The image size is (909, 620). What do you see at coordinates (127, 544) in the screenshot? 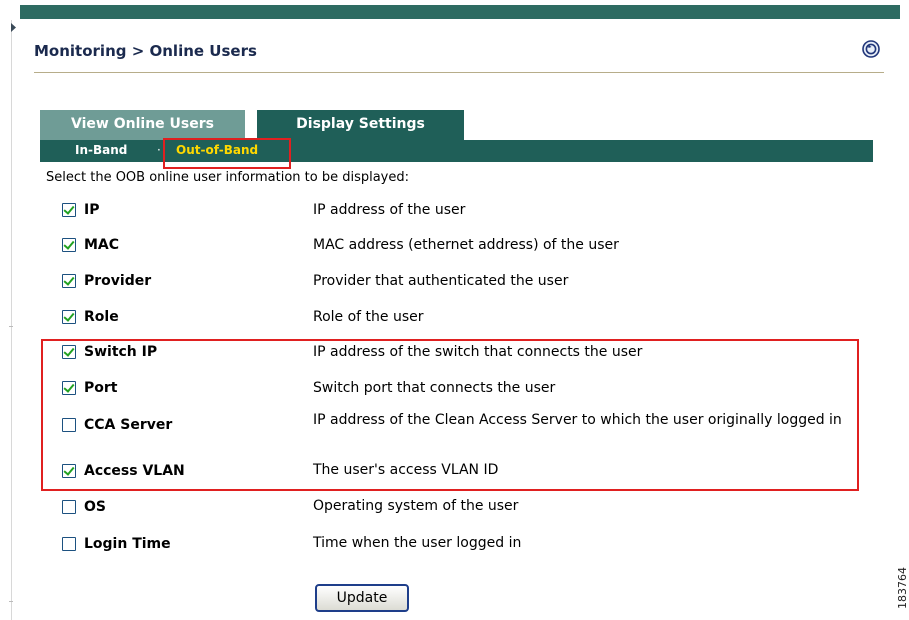
I see `field-label-login-time: Login Time` at bounding box center [127, 544].